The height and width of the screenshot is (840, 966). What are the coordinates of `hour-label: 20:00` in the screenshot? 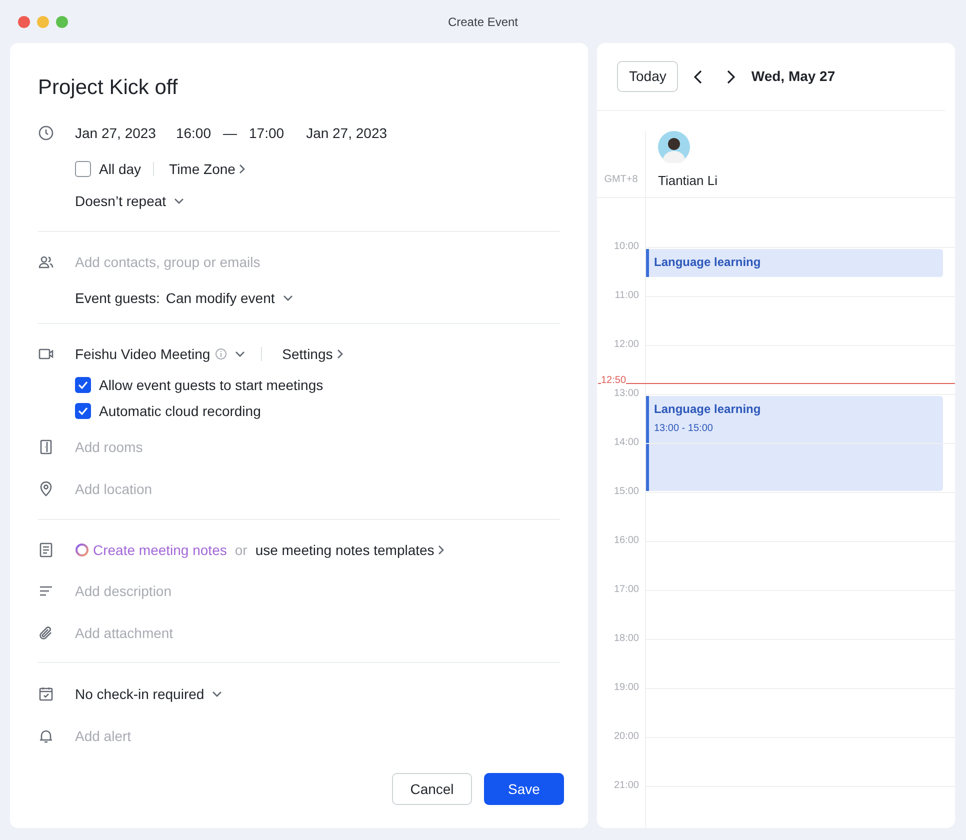 It's located at (626, 737).